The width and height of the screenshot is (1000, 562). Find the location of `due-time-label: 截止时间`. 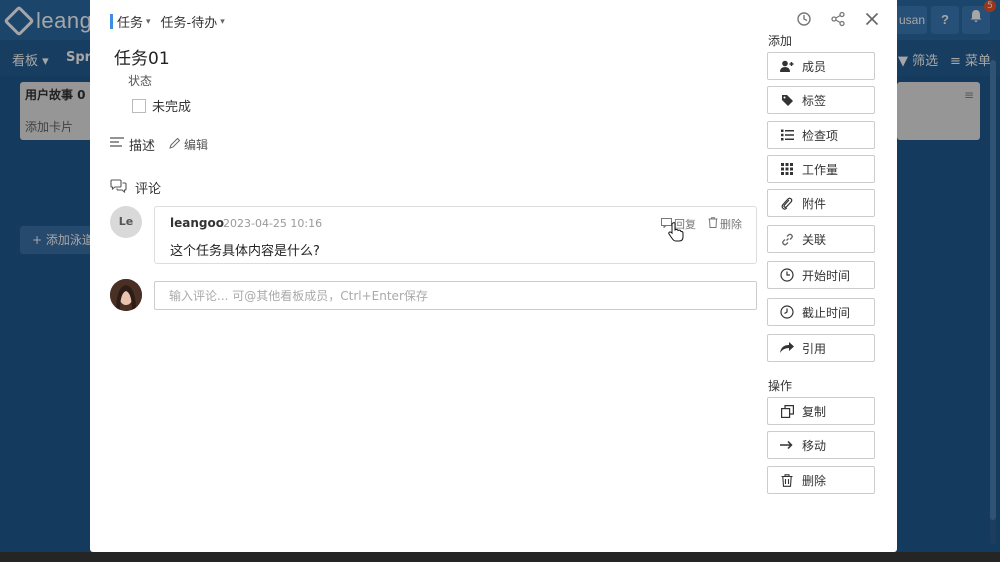

due-time-label: 截止时间 is located at coordinates (826, 312).